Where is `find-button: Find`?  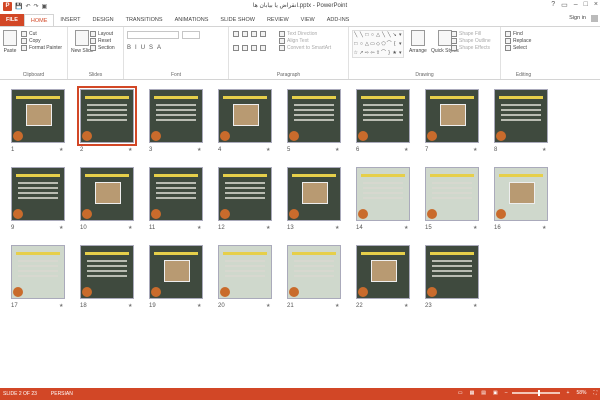
find-button: Find is located at coordinates (518, 34).